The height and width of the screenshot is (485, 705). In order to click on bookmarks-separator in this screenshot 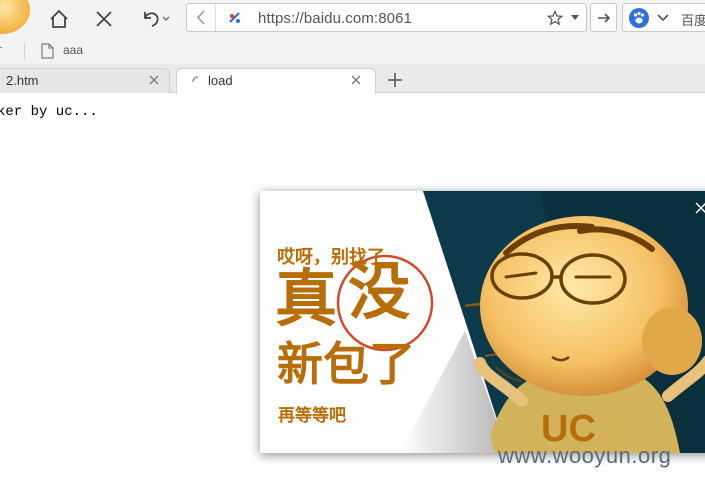, I will do `click(24, 51)`.